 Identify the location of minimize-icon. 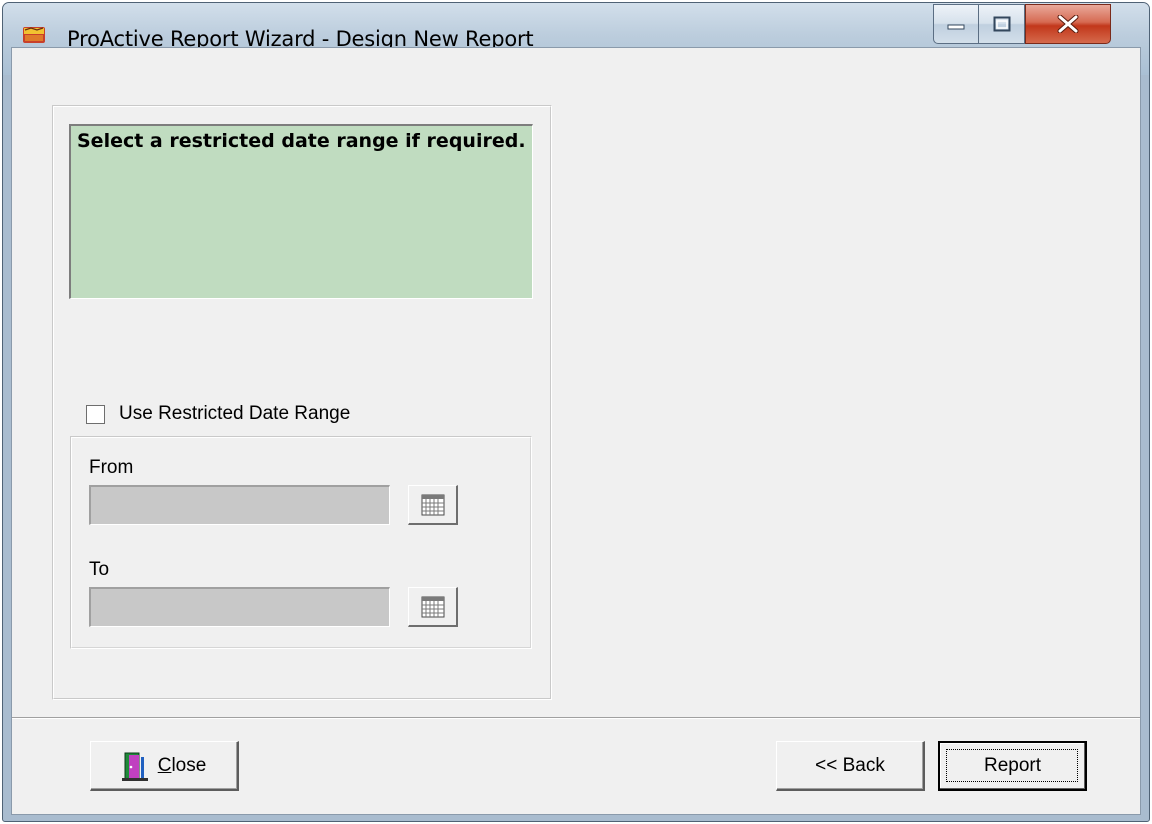
(956, 27).